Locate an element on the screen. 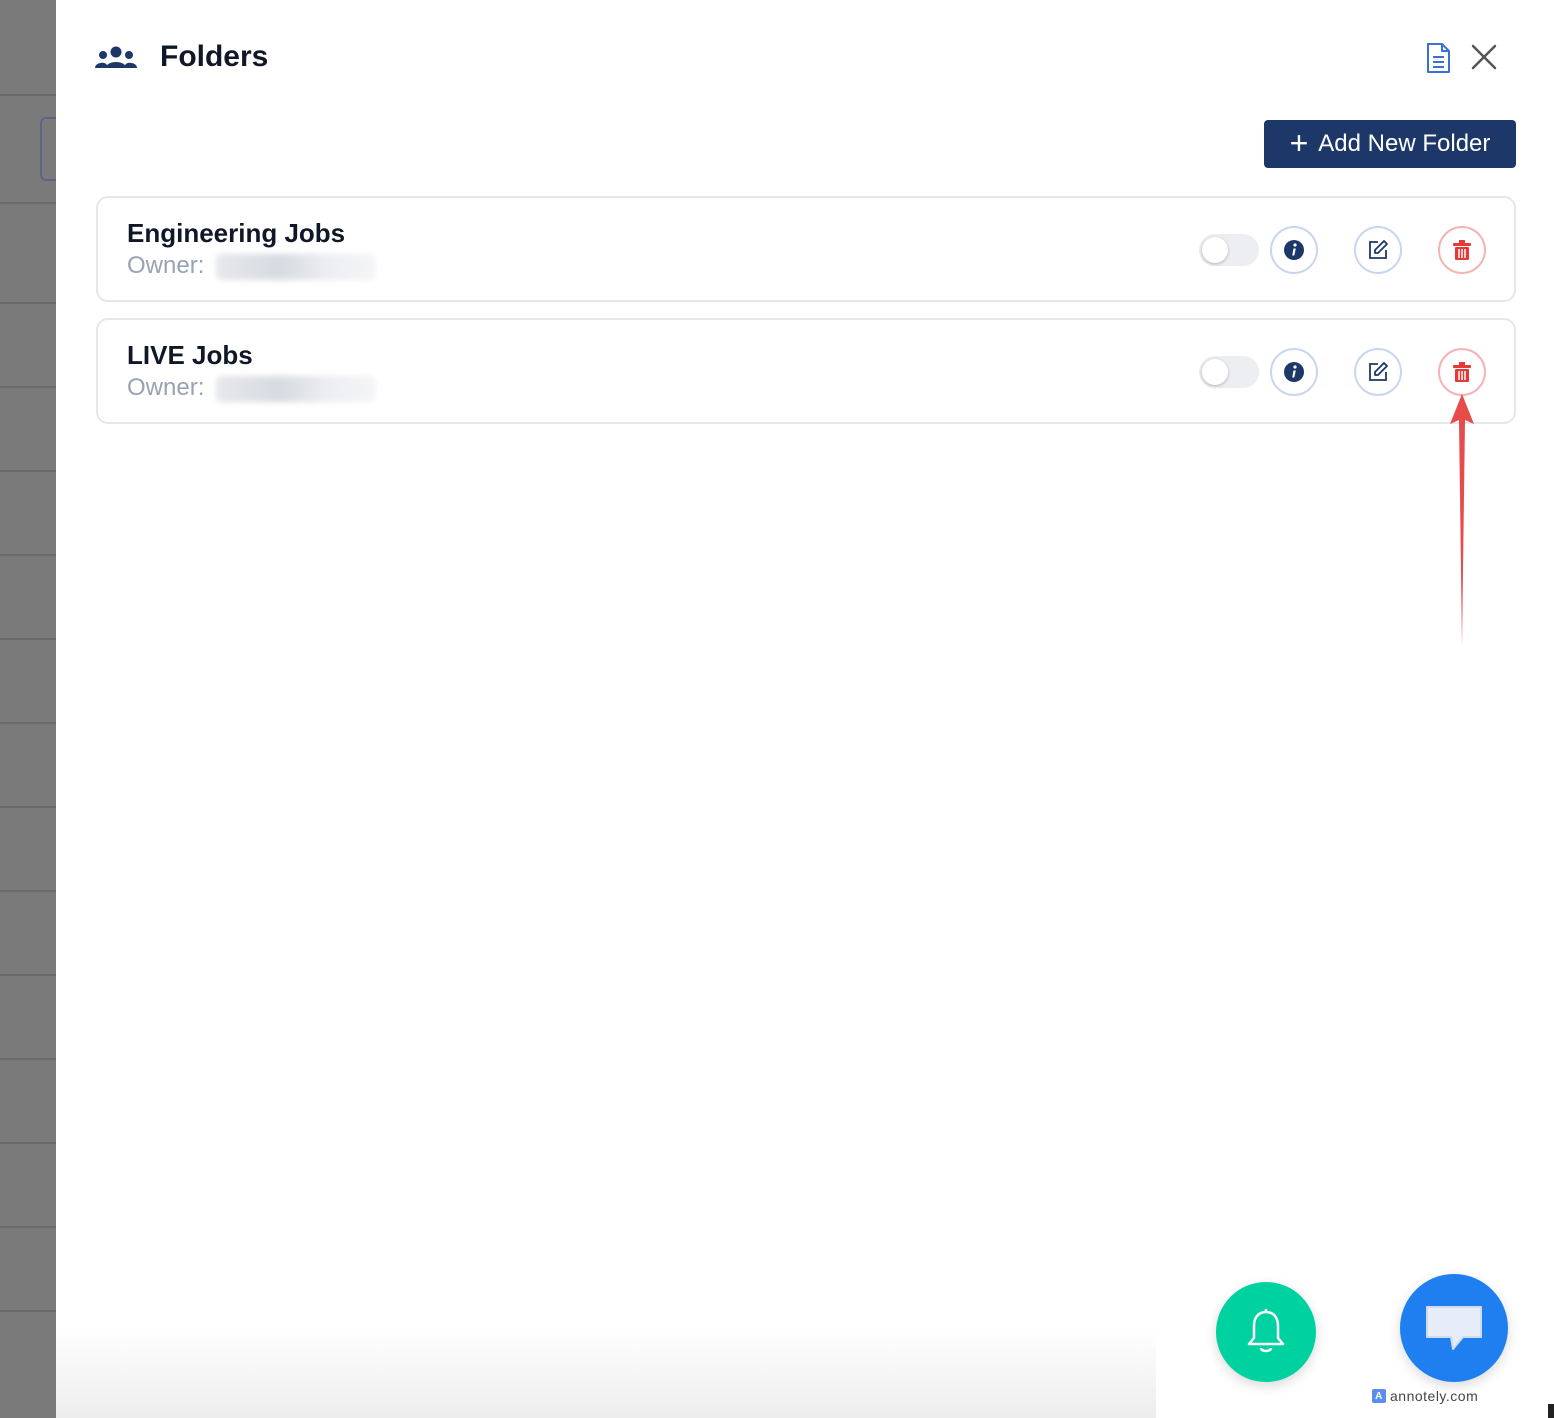  annotely-logo-icon: A is located at coordinates (1379, 1396).